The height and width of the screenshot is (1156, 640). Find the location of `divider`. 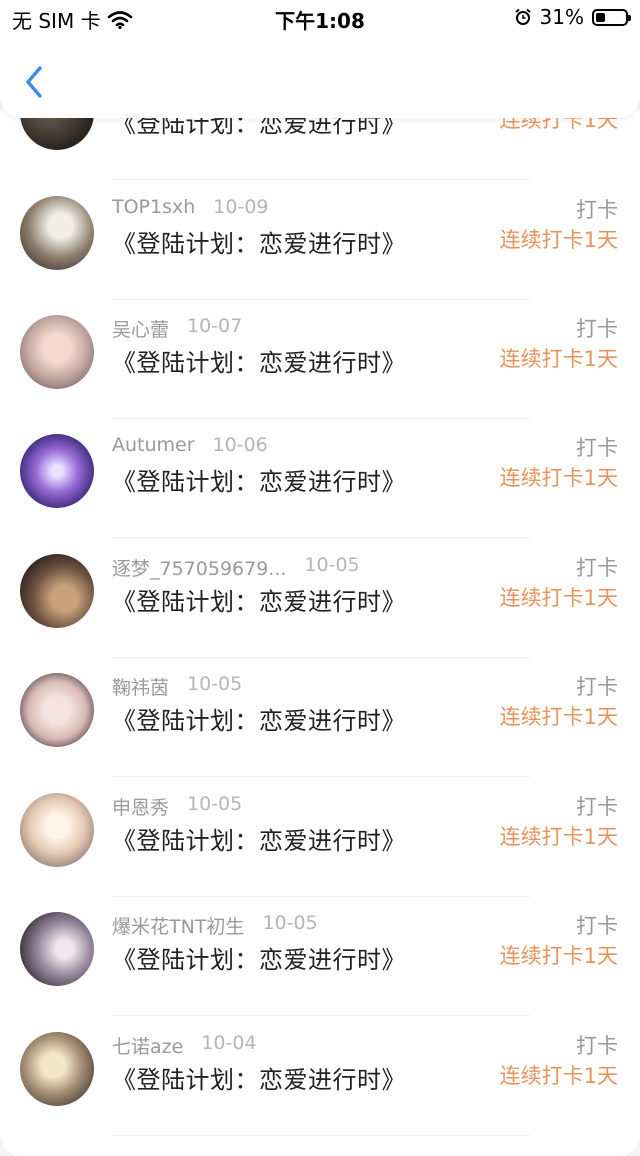

divider is located at coordinates (321, 1135).